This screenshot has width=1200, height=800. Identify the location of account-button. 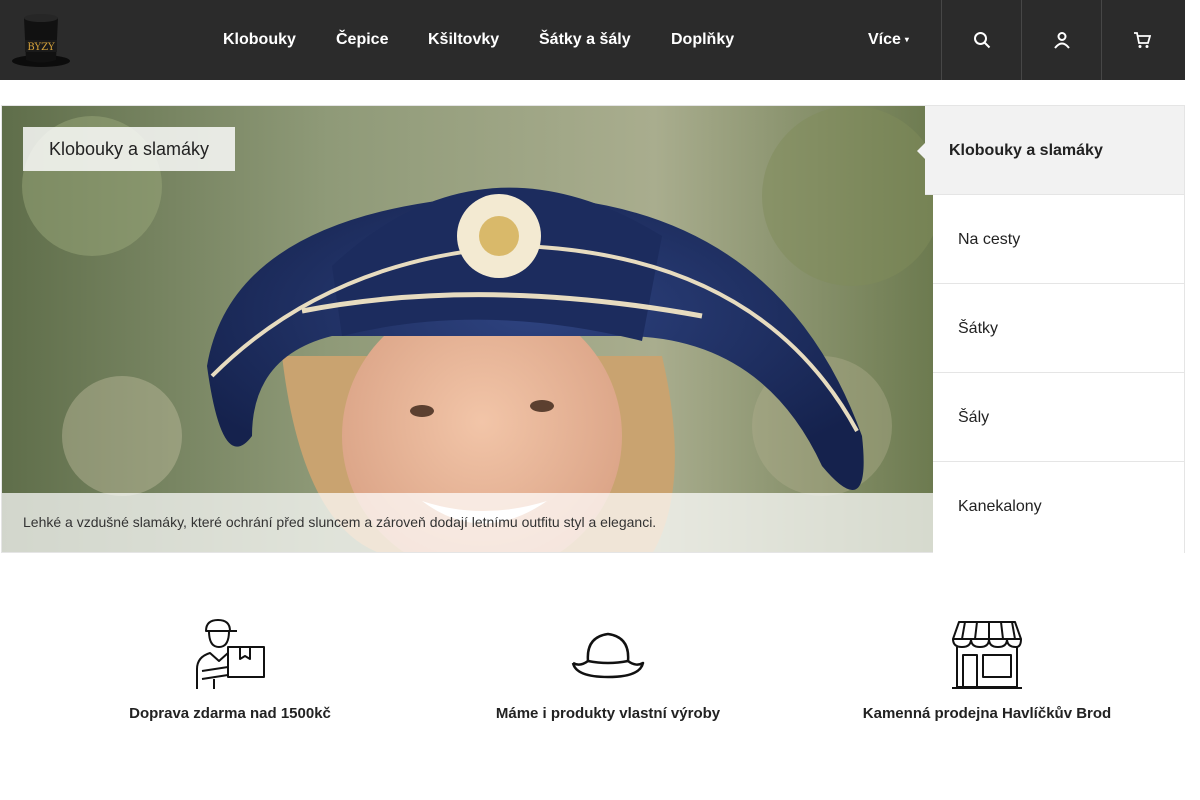
(1061, 40).